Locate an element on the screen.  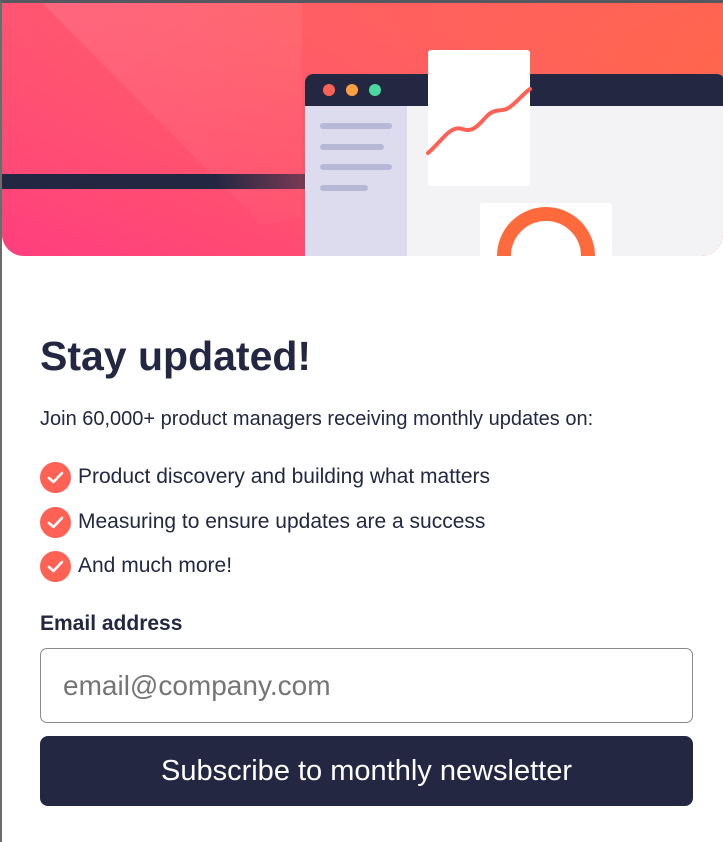
donut-chart-card is located at coordinates (546, 229).